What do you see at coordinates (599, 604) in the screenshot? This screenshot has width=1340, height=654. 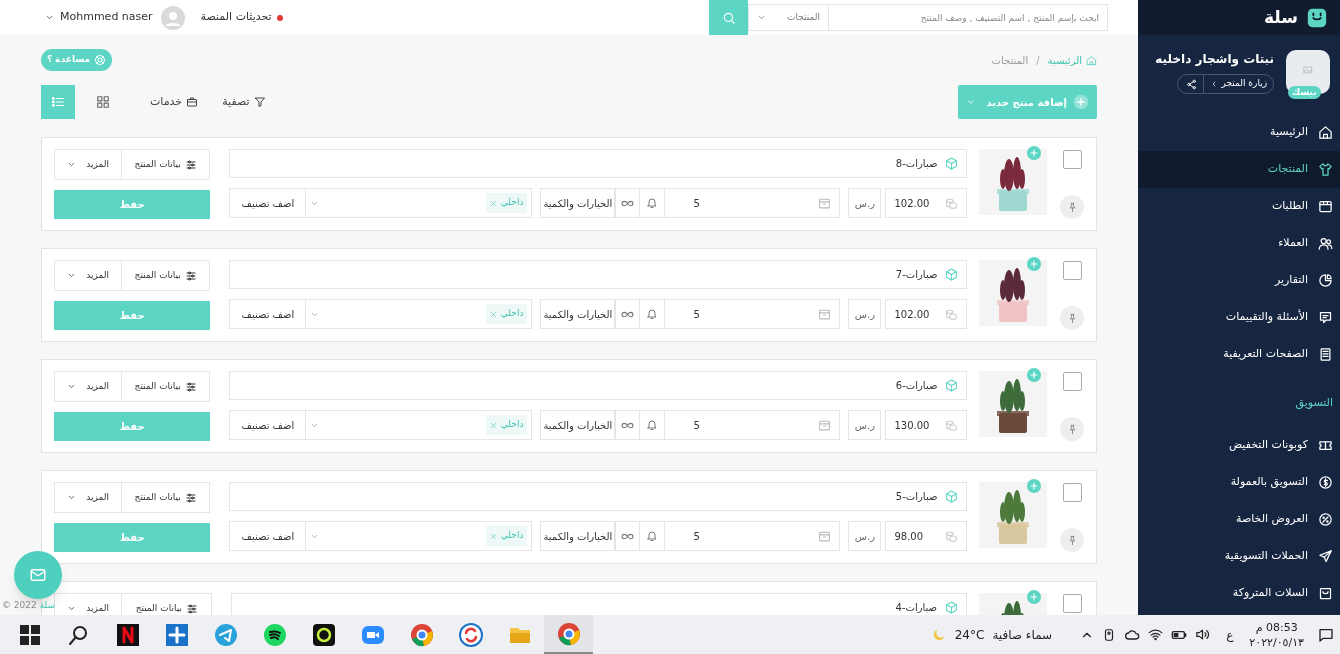 I see `name-field: صبارات-4` at bounding box center [599, 604].